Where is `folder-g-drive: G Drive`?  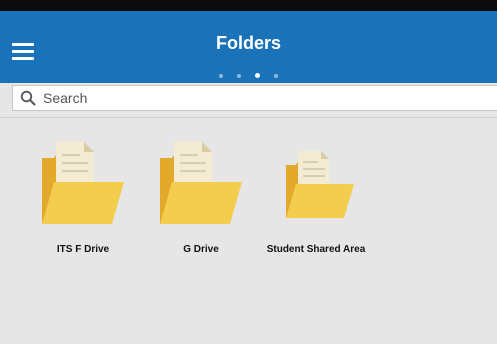 folder-g-drive: G Drive is located at coordinates (201, 203).